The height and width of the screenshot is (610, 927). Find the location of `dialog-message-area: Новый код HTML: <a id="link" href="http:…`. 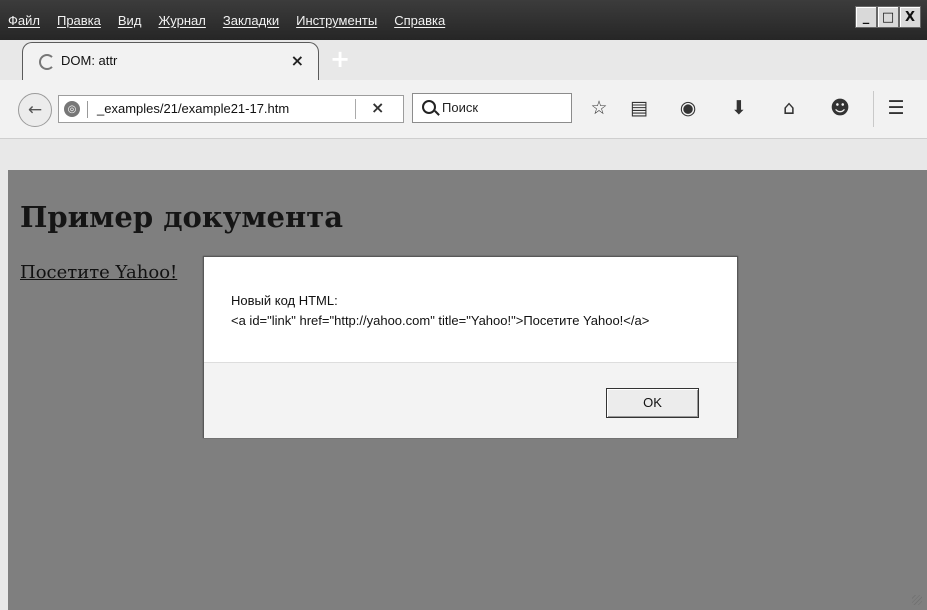

dialog-message-area: Новый код HTML: <a id="link" href="http:… is located at coordinates (470, 309).